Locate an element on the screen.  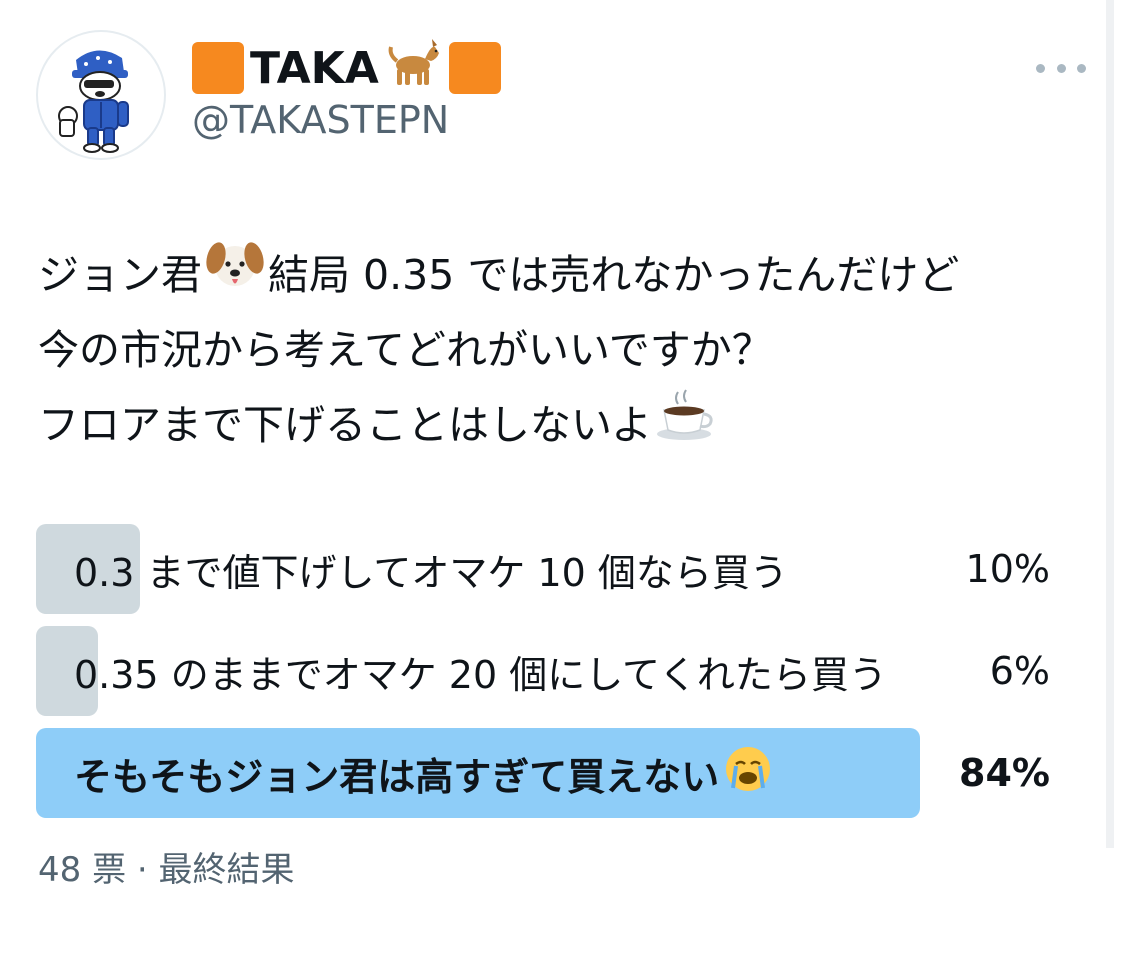
poll-option-1-percent: 10% is located at coordinates (1007, 569).